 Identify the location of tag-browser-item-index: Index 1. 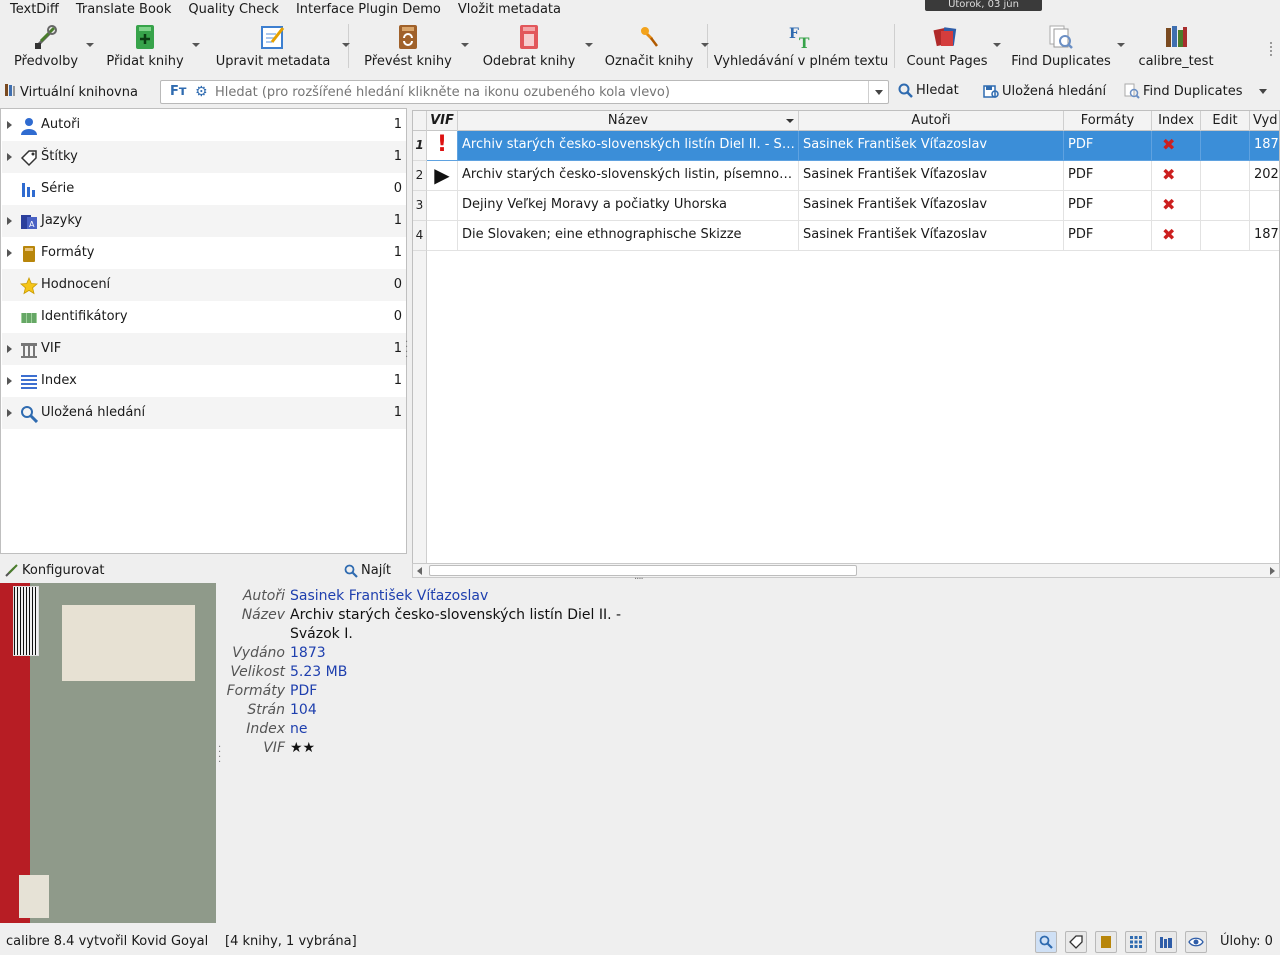
(204, 381).